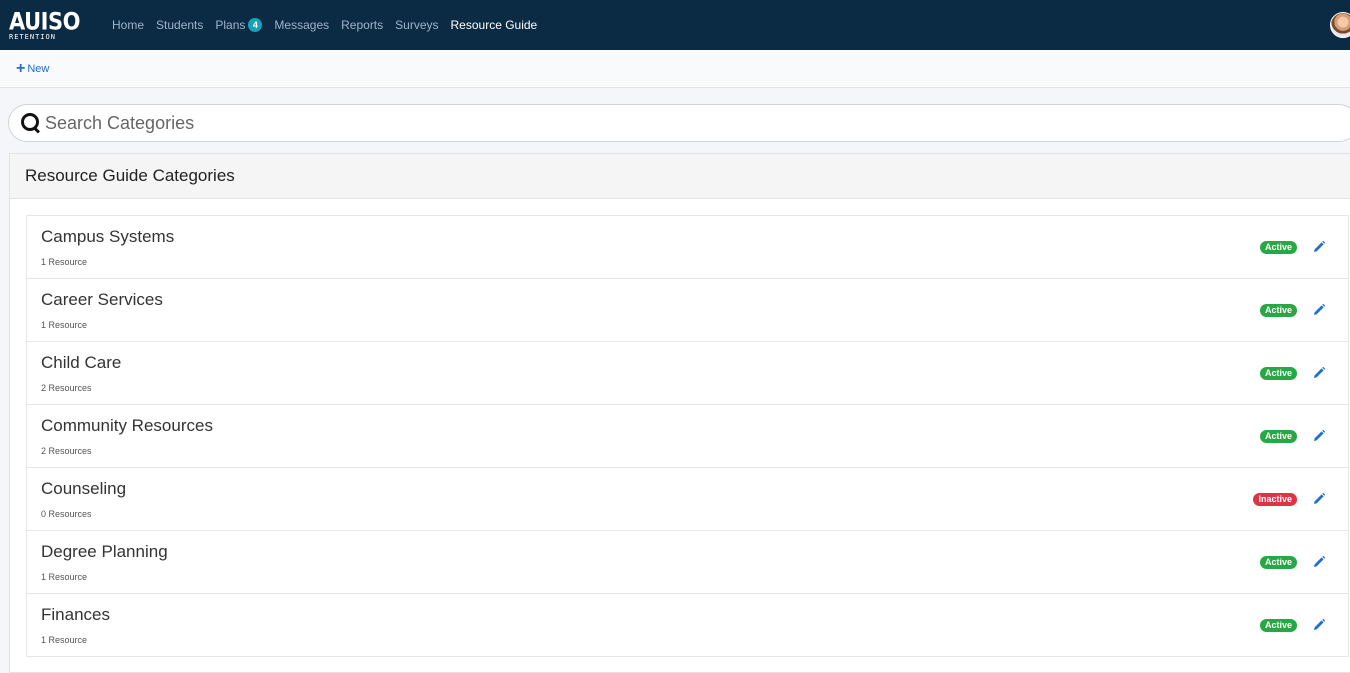 The height and width of the screenshot is (673, 1350). What do you see at coordinates (84, 488) in the screenshot?
I see `category-name: Counseling` at bounding box center [84, 488].